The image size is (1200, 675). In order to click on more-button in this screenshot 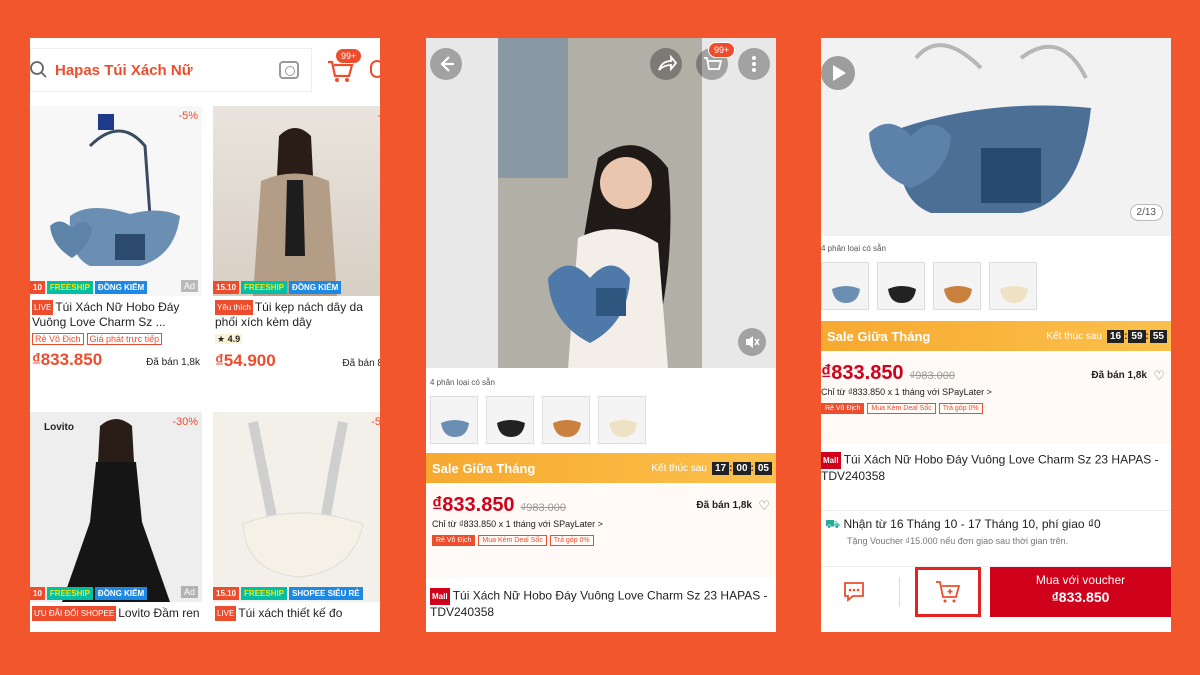, I will do `click(754, 64)`.